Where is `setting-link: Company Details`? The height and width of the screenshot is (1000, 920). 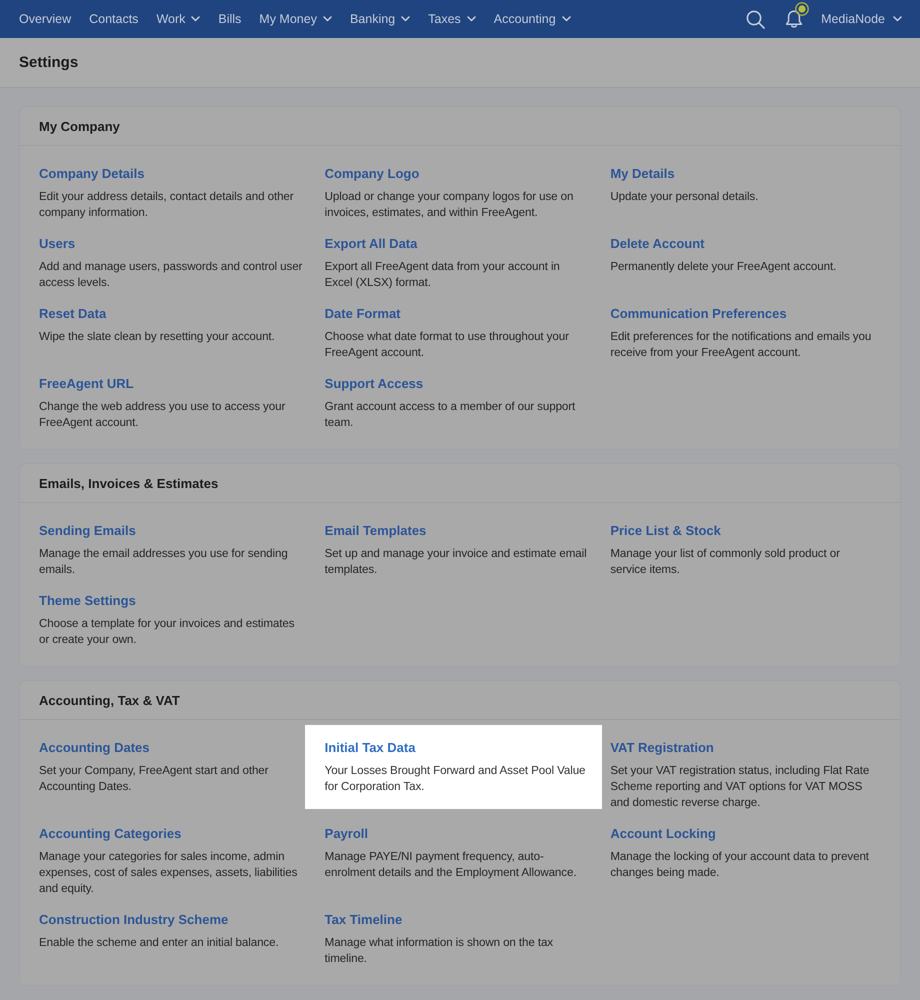
setting-link: Company Details is located at coordinates (91, 174).